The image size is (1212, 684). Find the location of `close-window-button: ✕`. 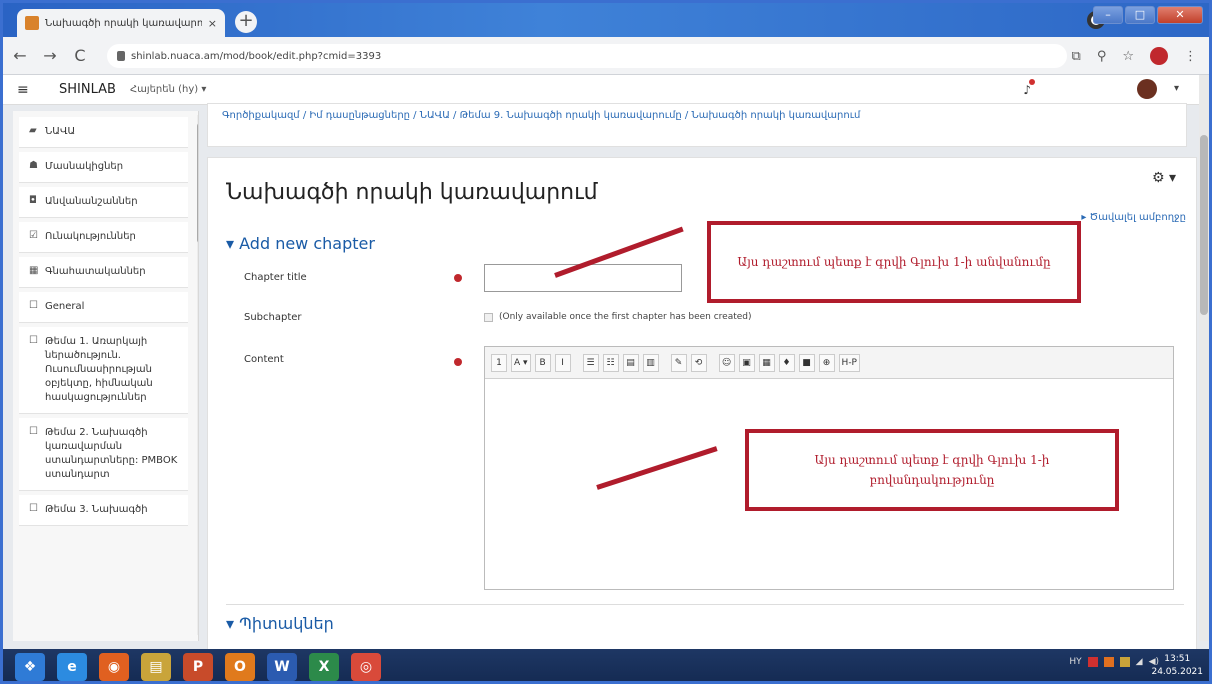

close-window-button: ✕ is located at coordinates (1180, 15).